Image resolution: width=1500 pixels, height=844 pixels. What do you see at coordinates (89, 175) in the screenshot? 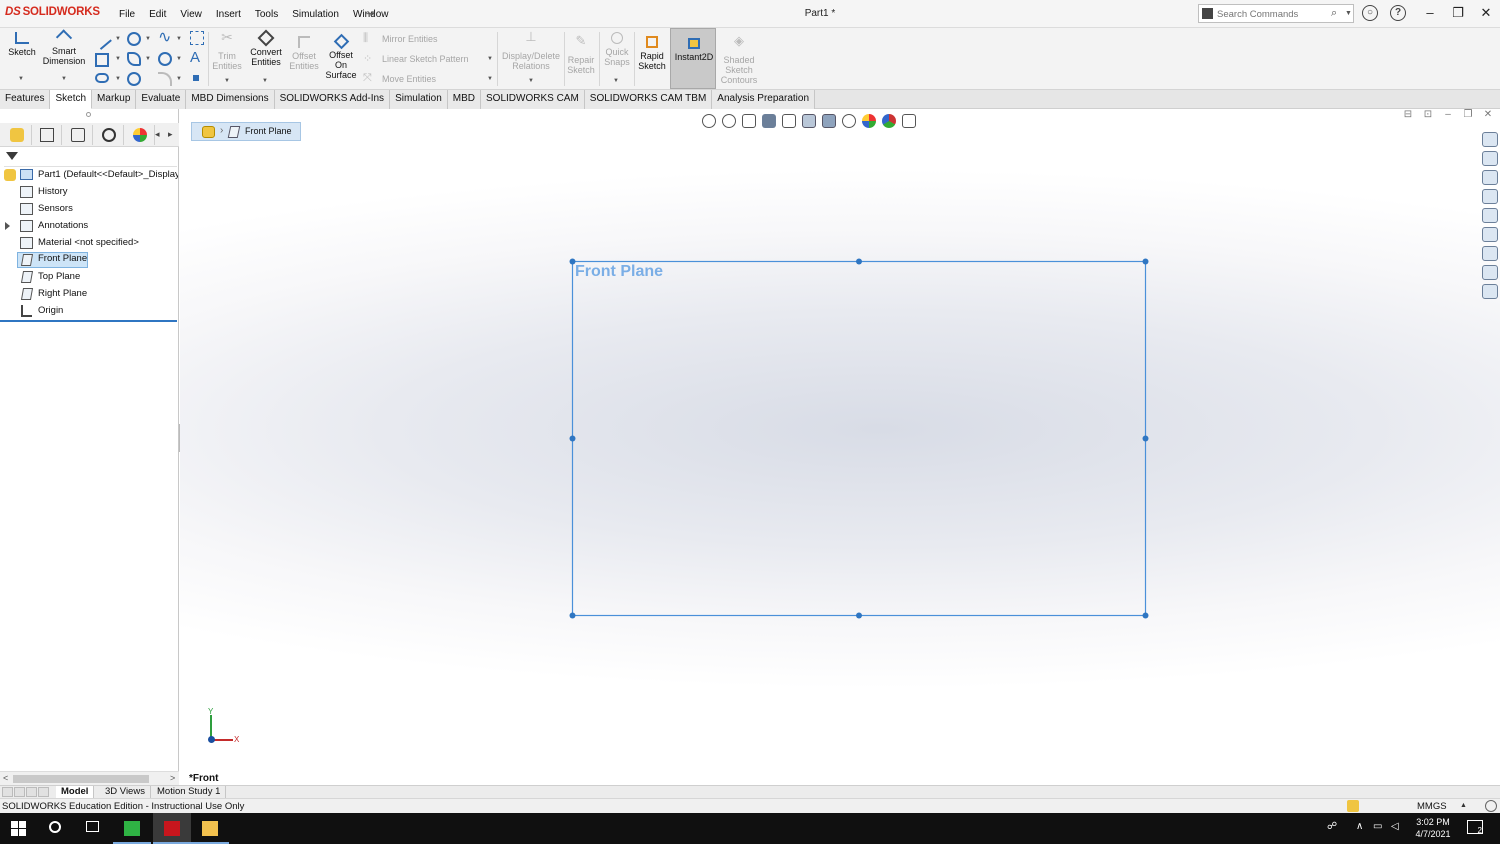
I see `tree-root-part: Part1 (Default<<Default>_Display` at bounding box center [89, 175].